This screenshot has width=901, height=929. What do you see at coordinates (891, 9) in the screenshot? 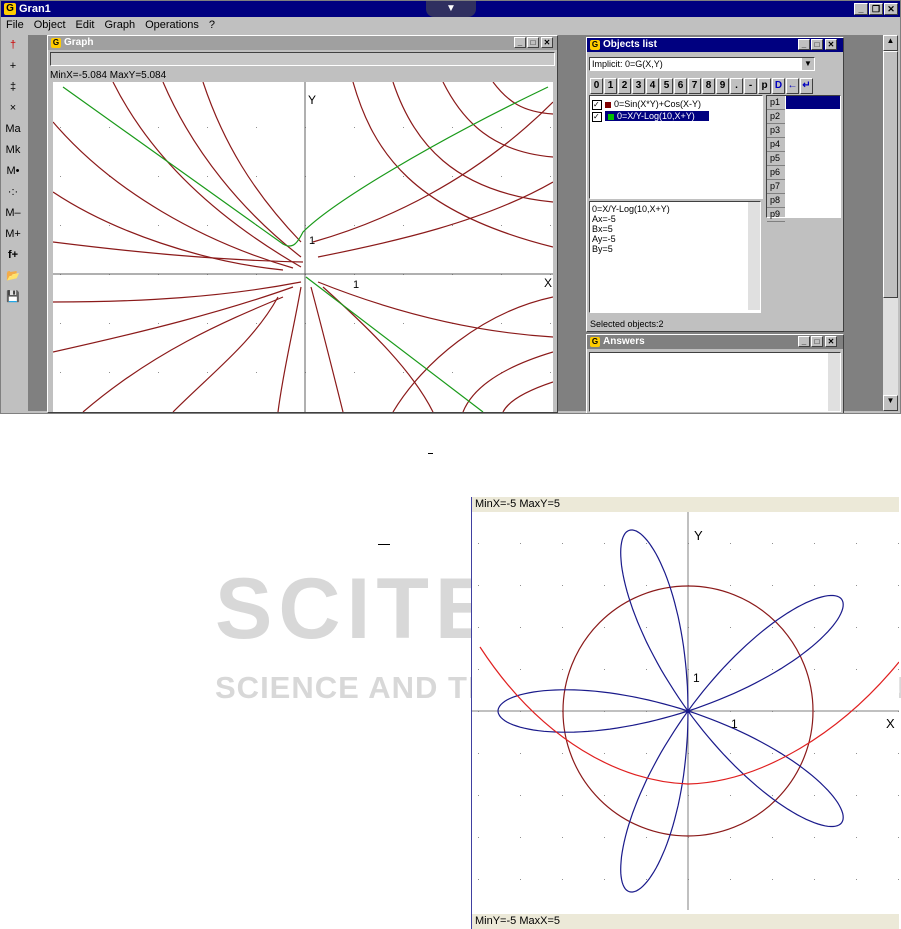
I see `close-button: ✕` at bounding box center [891, 9].